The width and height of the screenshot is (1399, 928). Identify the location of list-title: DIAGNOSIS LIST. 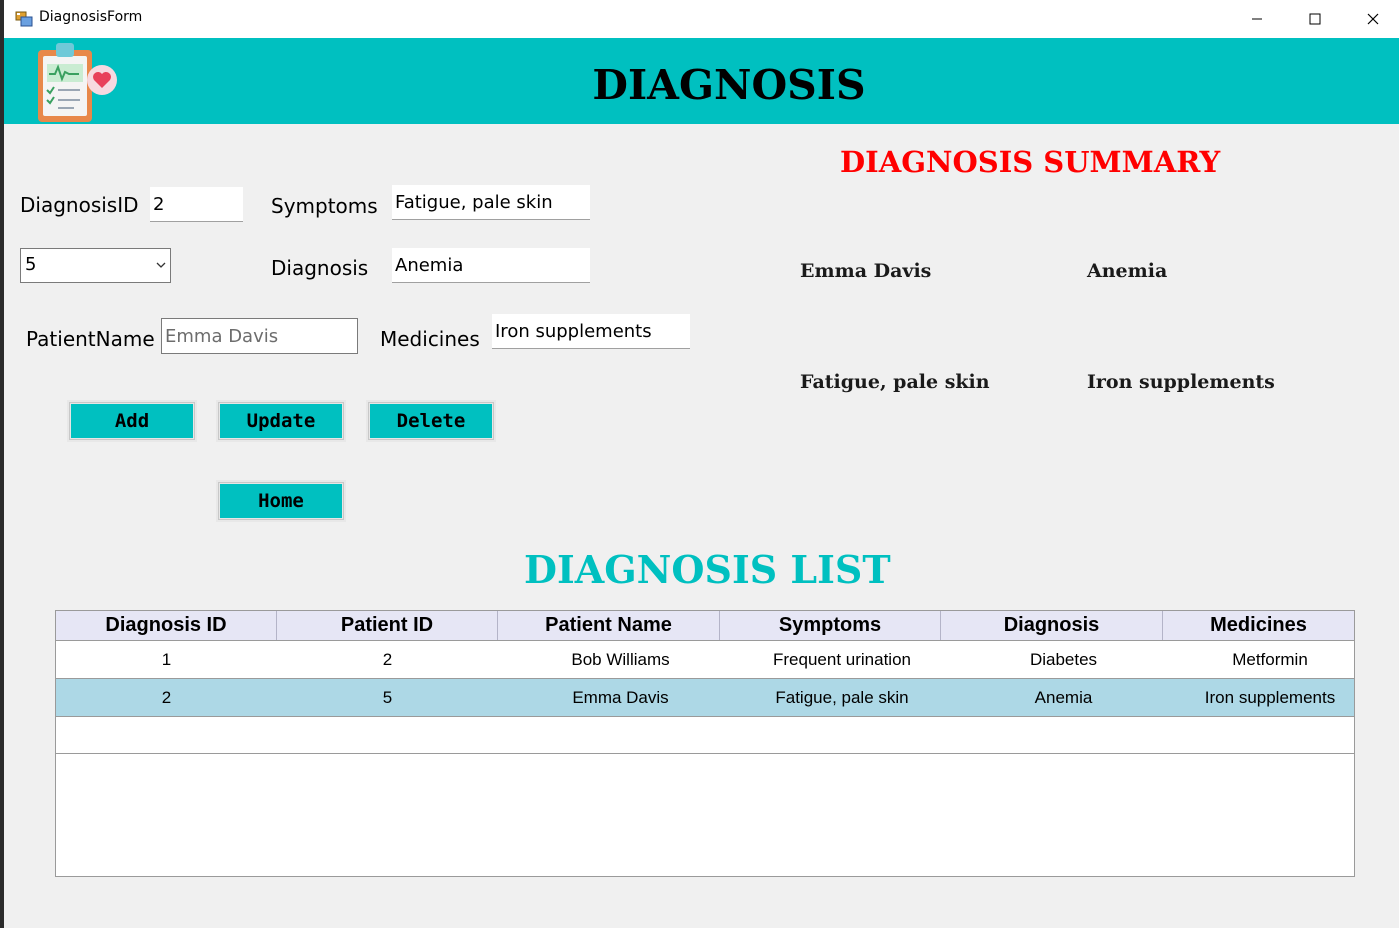
(707, 569).